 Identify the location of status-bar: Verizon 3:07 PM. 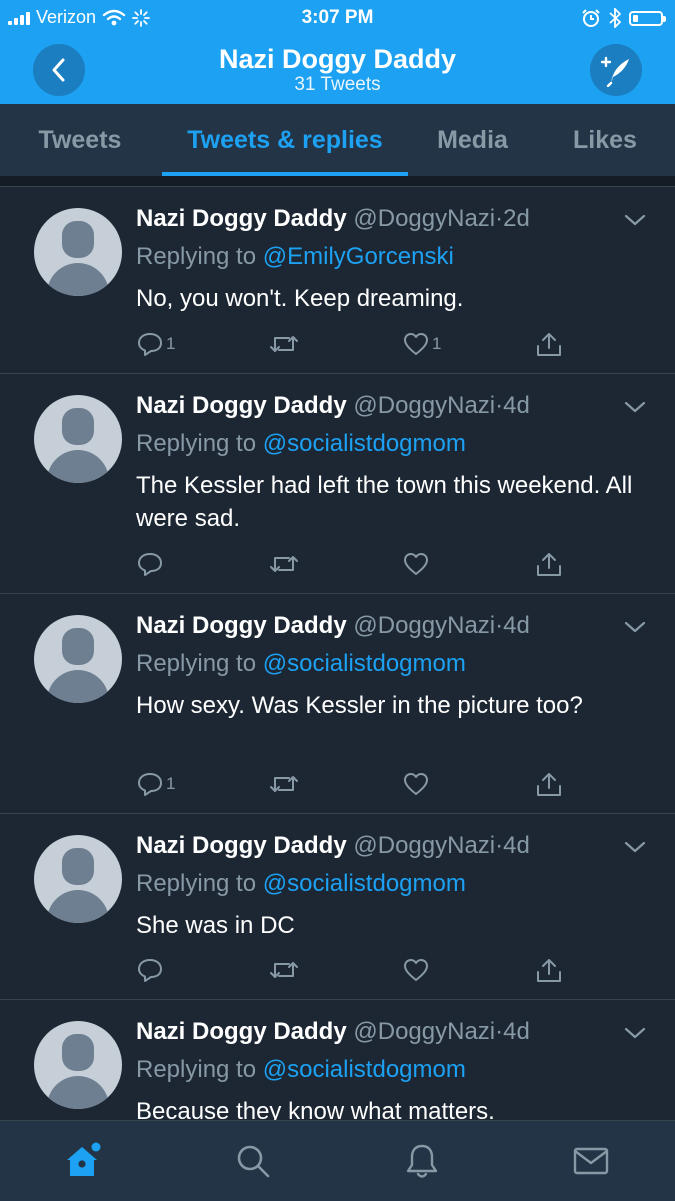
(337, 18).